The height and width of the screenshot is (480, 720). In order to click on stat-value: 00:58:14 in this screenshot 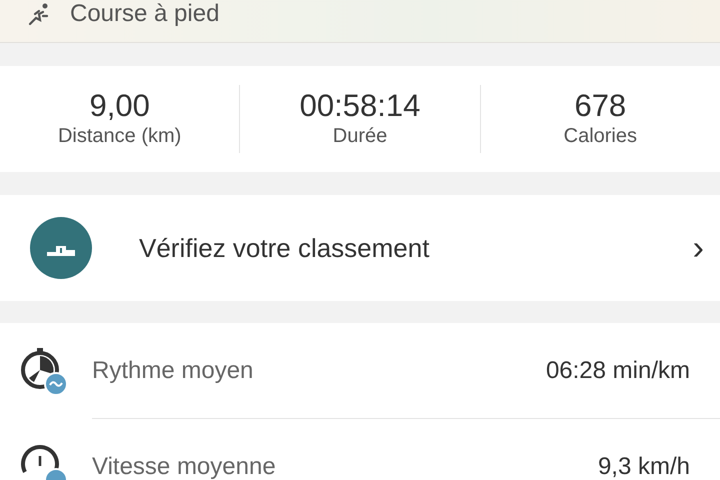, I will do `click(360, 106)`.